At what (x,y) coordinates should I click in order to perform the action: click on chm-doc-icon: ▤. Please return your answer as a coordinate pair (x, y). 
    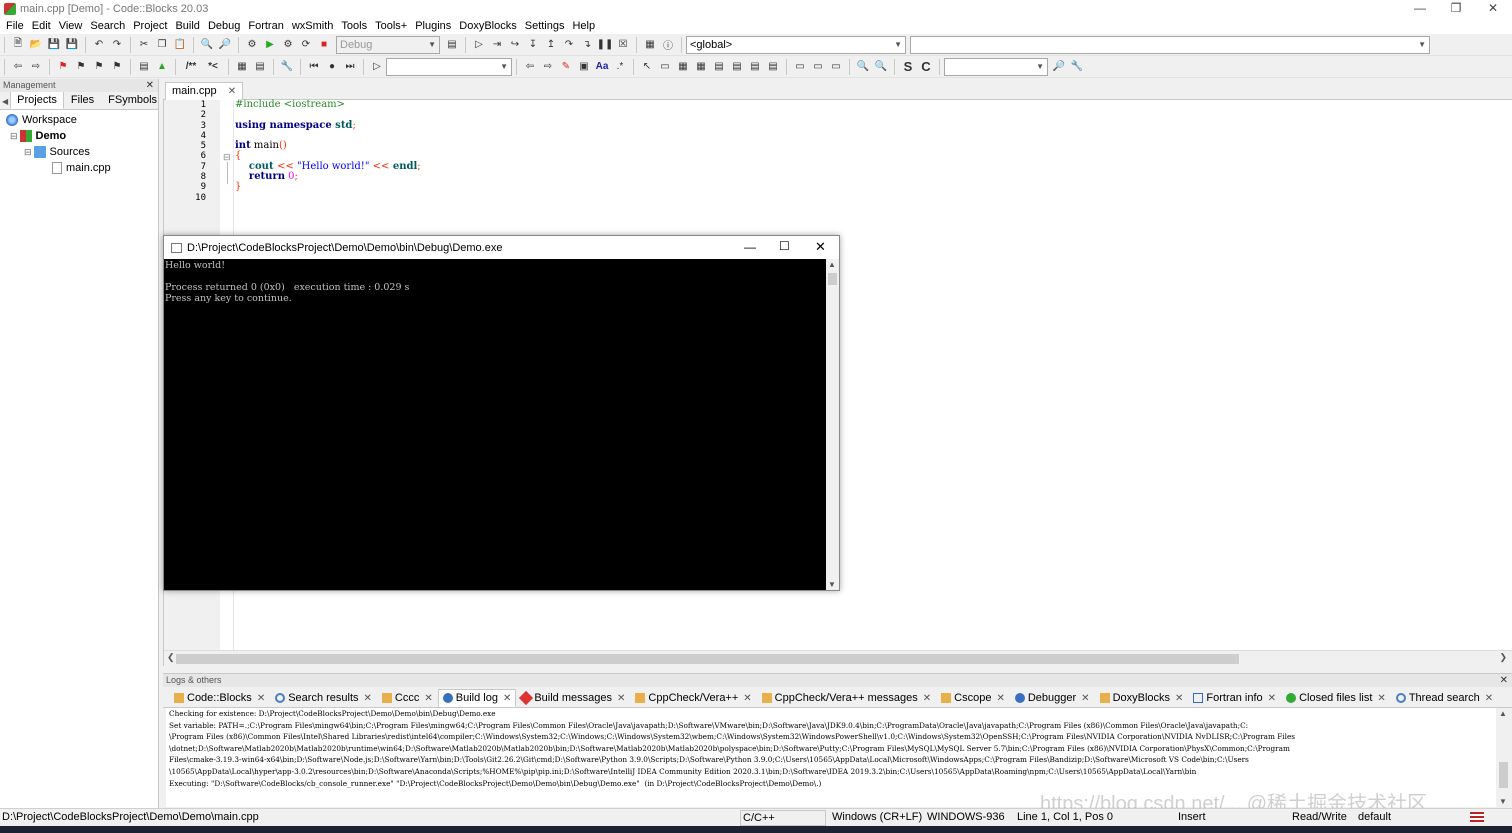
    Looking at the image, I should click on (260, 67).